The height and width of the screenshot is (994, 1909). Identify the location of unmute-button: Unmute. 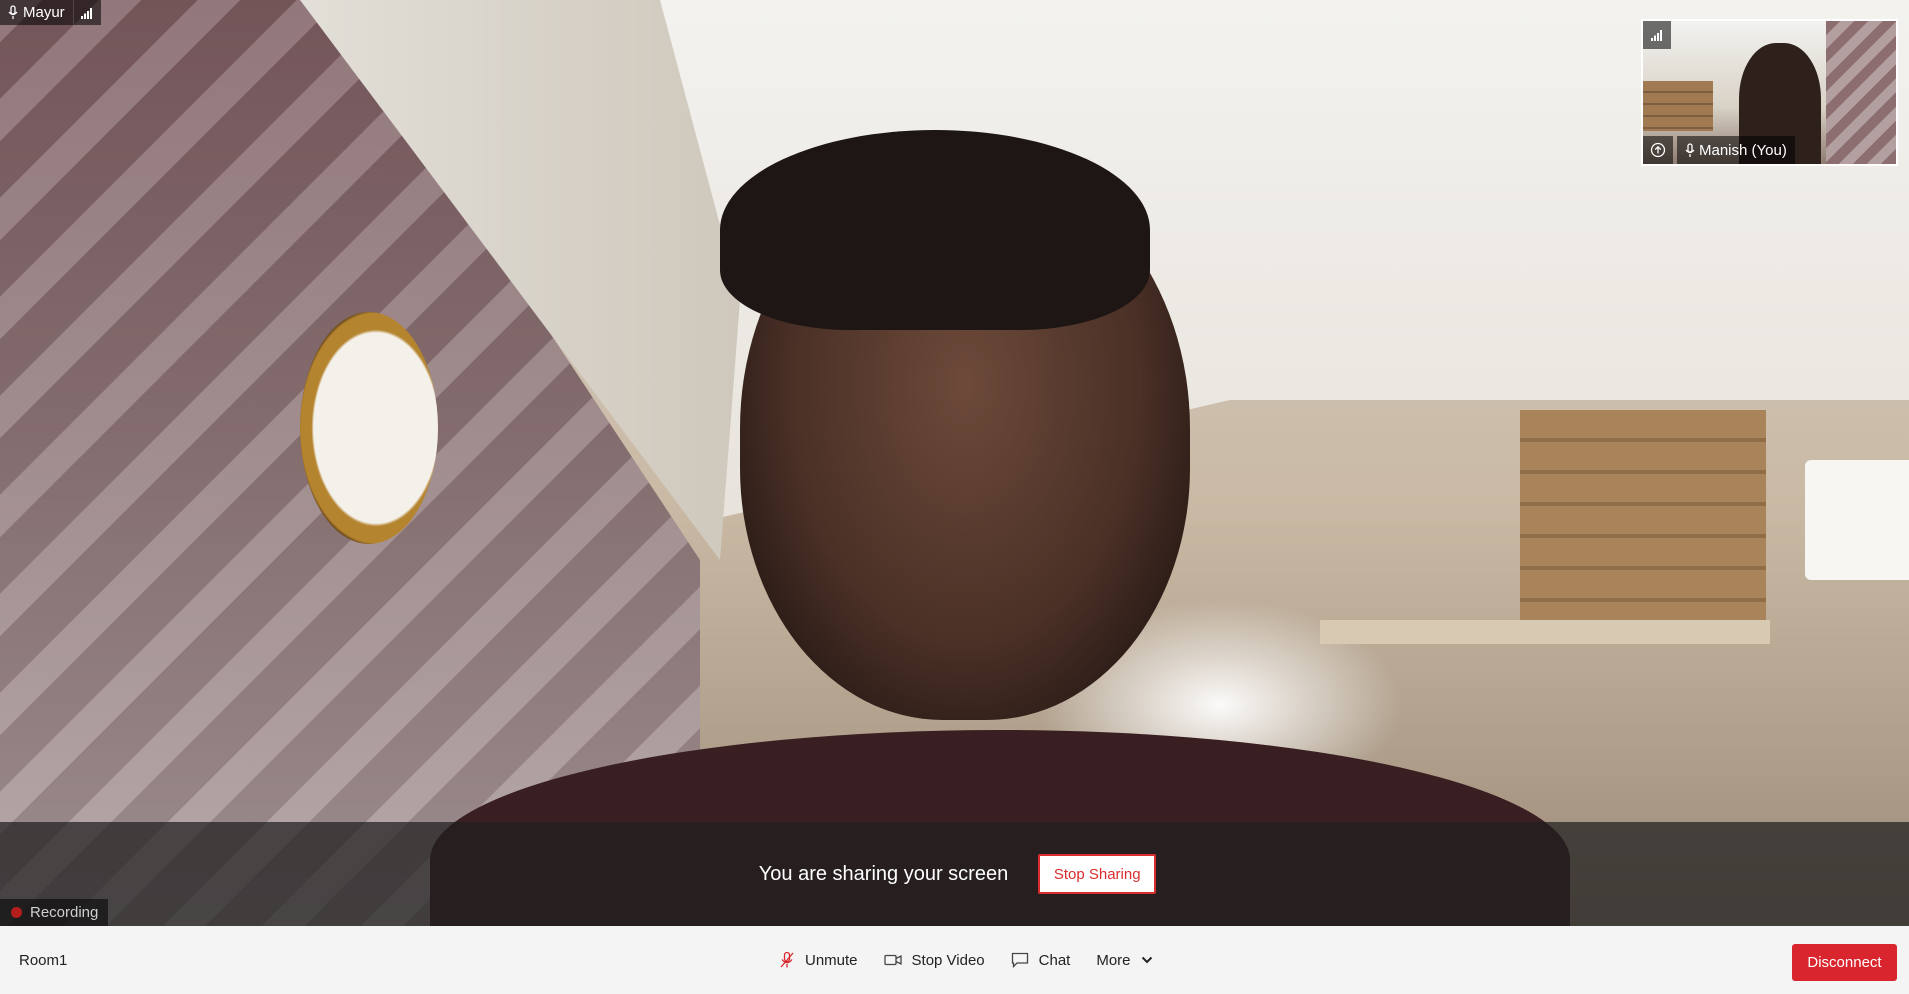
(818, 960).